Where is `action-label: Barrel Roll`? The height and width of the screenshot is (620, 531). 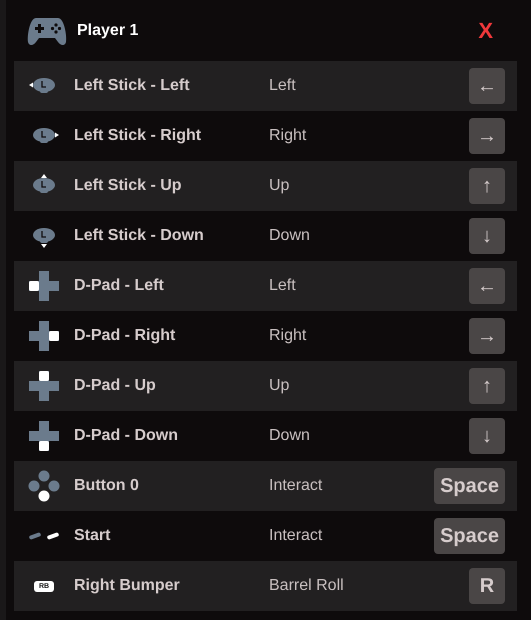
action-label: Barrel Roll is located at coordinates (307, 586).